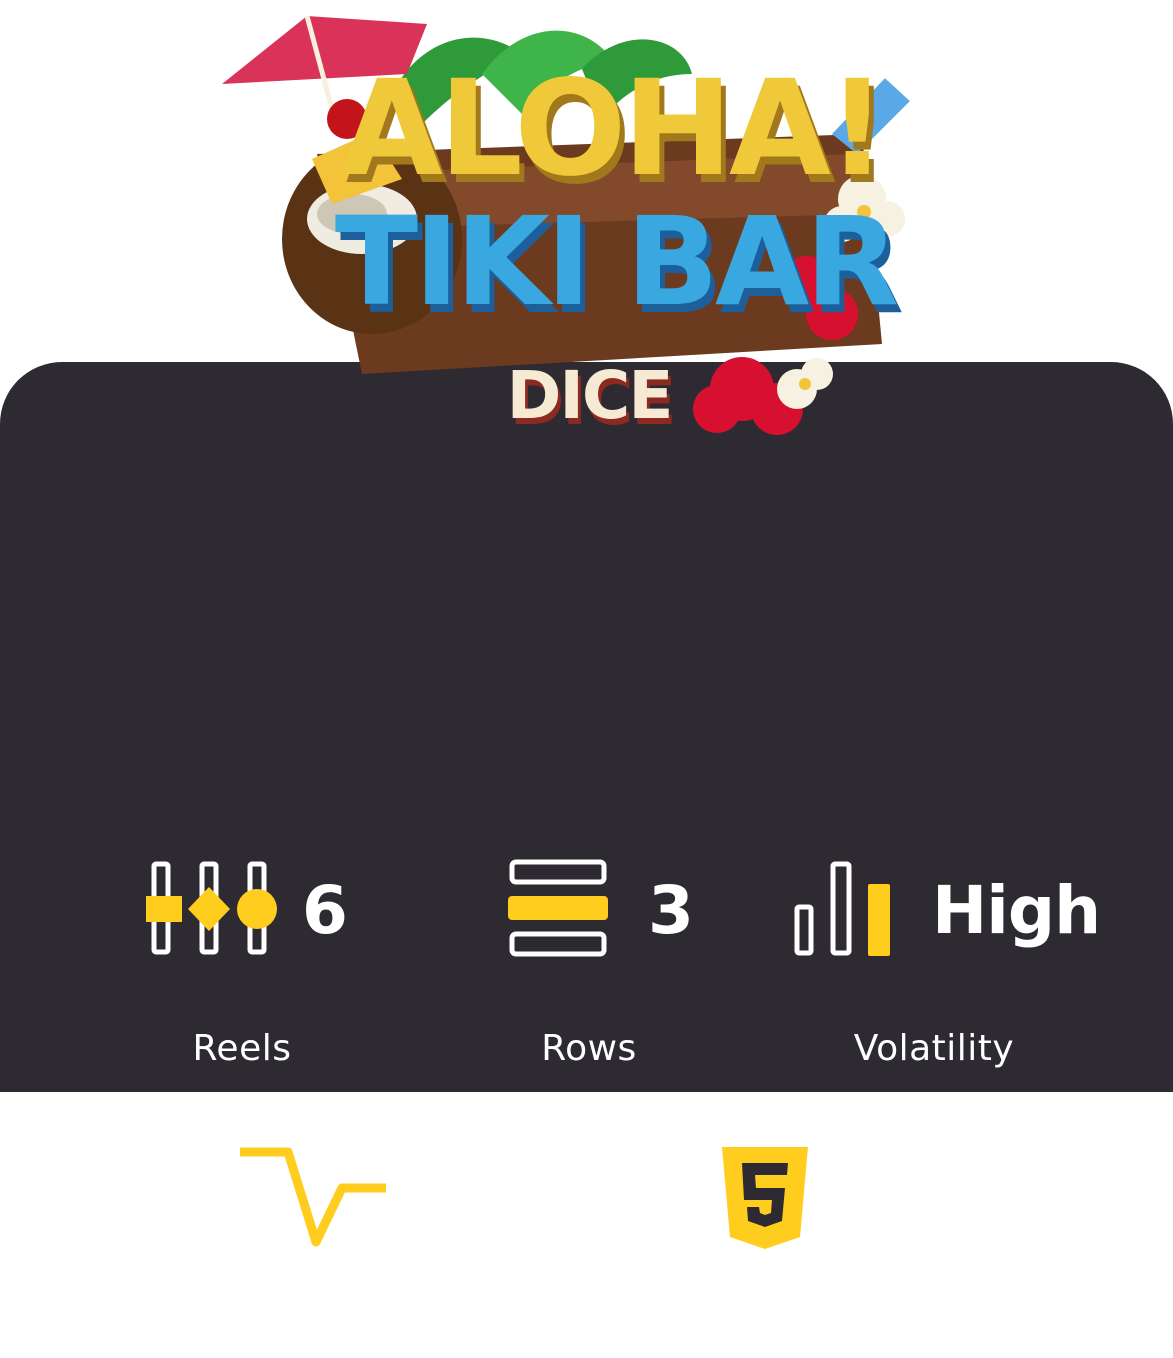 This screenshot has height=1358, width=1173. Describe the element at coordinates (1016, 910) in the screenshot. I see `volatility-value: High` at that location.